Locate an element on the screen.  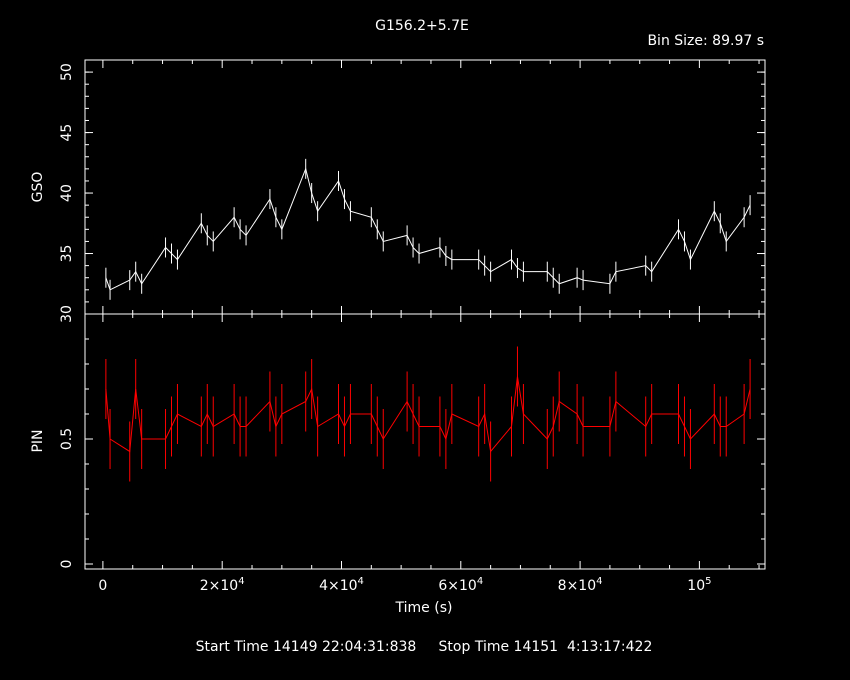
chart-title: G156.2+5.7E is located at coordinates (422, 26).